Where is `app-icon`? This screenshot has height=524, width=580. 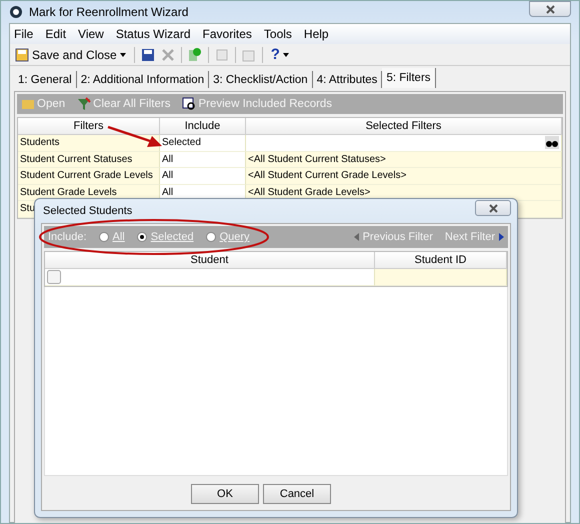
app-icon is located at coordinates (16, 12).